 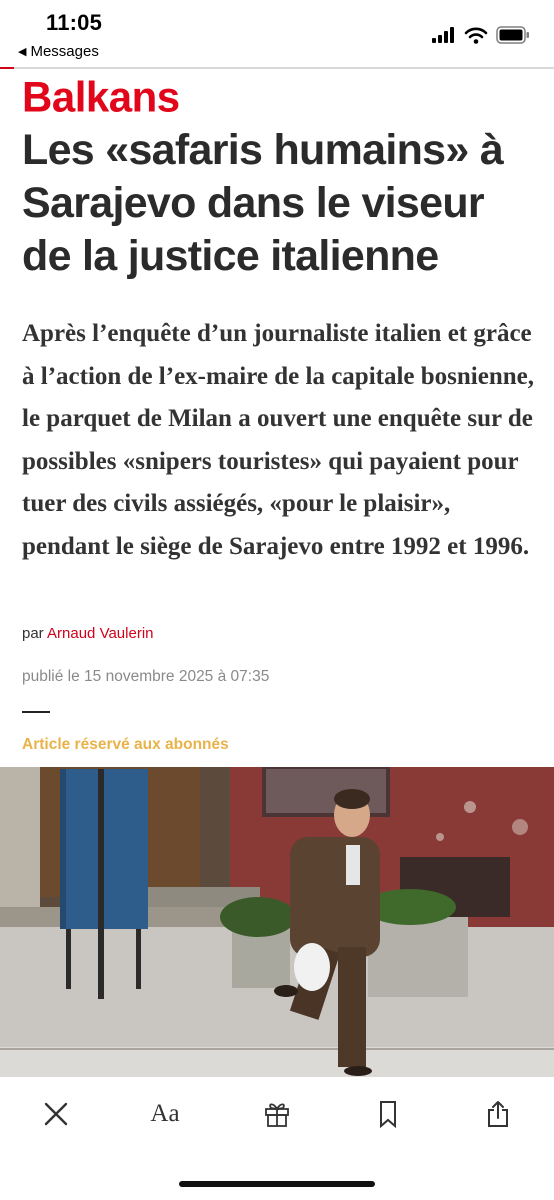 I want to click on clock: 11:05, so click(x=74, y=22).